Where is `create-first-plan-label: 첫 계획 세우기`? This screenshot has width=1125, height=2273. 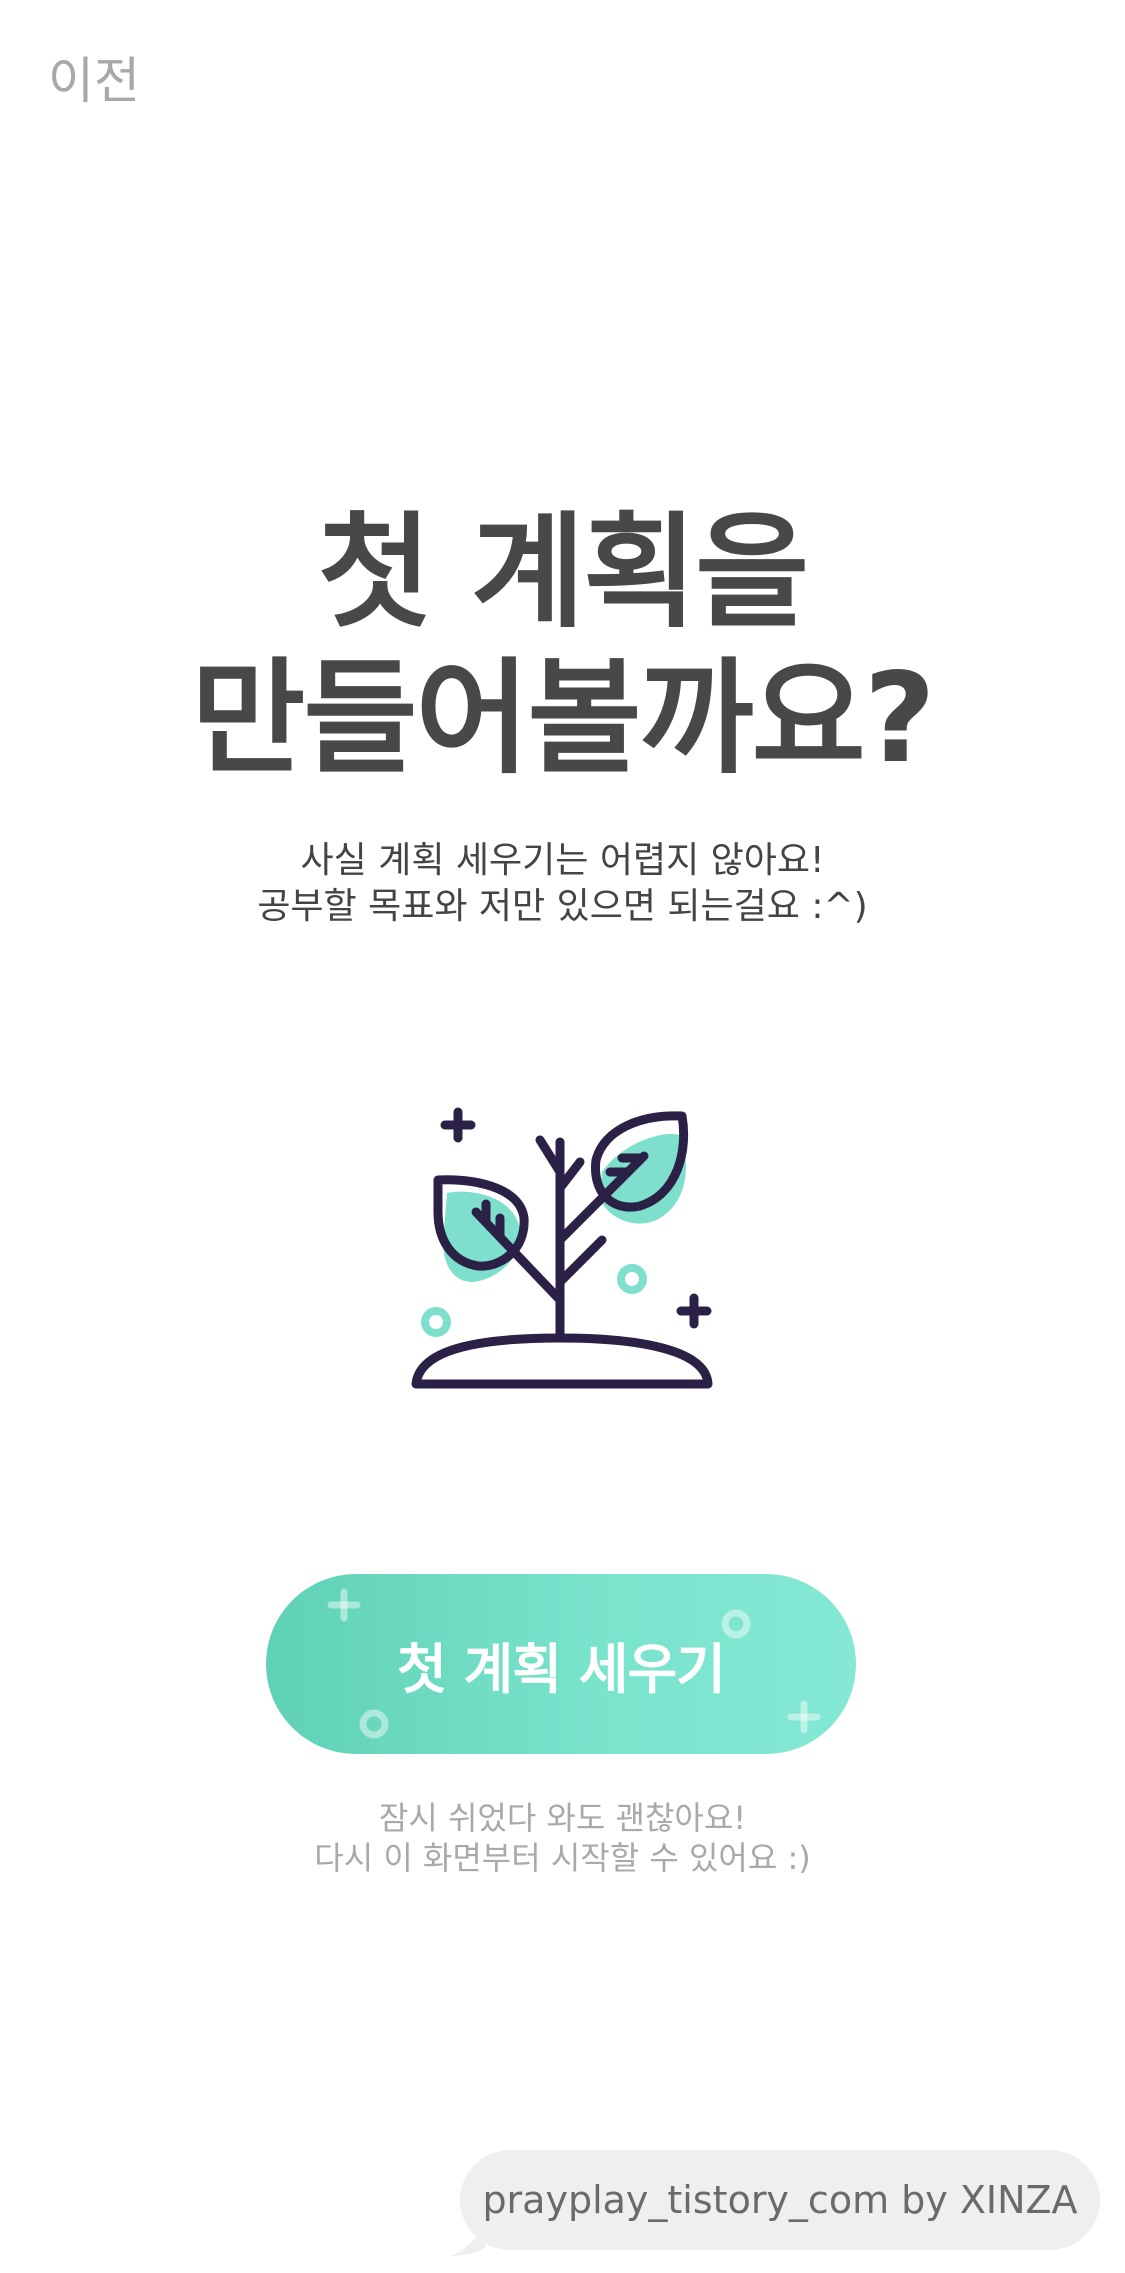
create-first-plan-label: 첫 계획 세우기 is located at coordinates (561, 1669).